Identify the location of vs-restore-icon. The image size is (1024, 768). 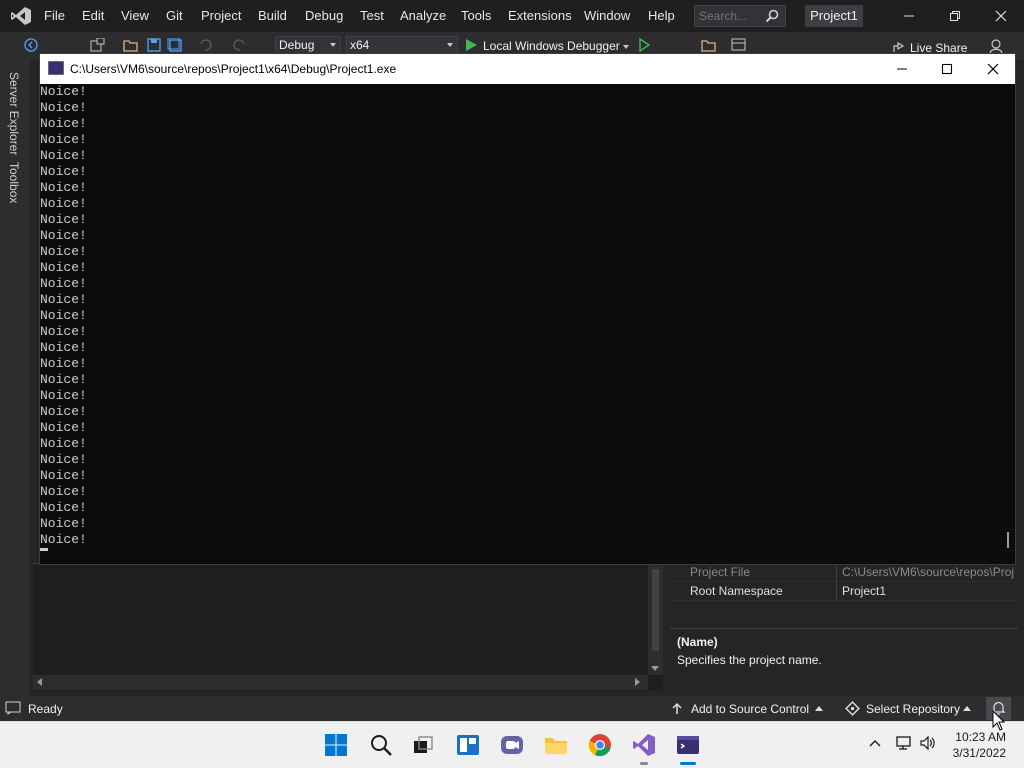
(955, 16).